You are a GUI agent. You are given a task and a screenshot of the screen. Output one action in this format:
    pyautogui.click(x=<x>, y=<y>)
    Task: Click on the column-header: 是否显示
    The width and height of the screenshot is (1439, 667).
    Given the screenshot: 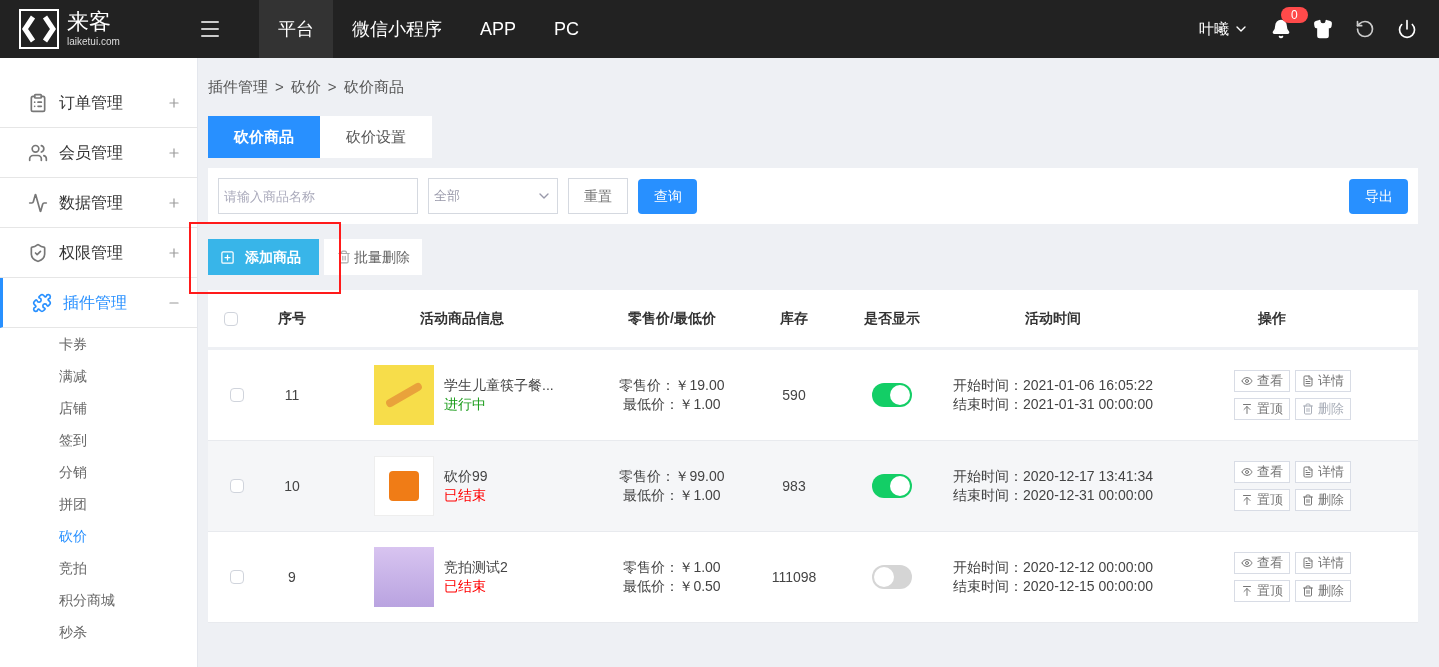 What is the action you would take?
    pyautogui.click(x=892, y=318)
    